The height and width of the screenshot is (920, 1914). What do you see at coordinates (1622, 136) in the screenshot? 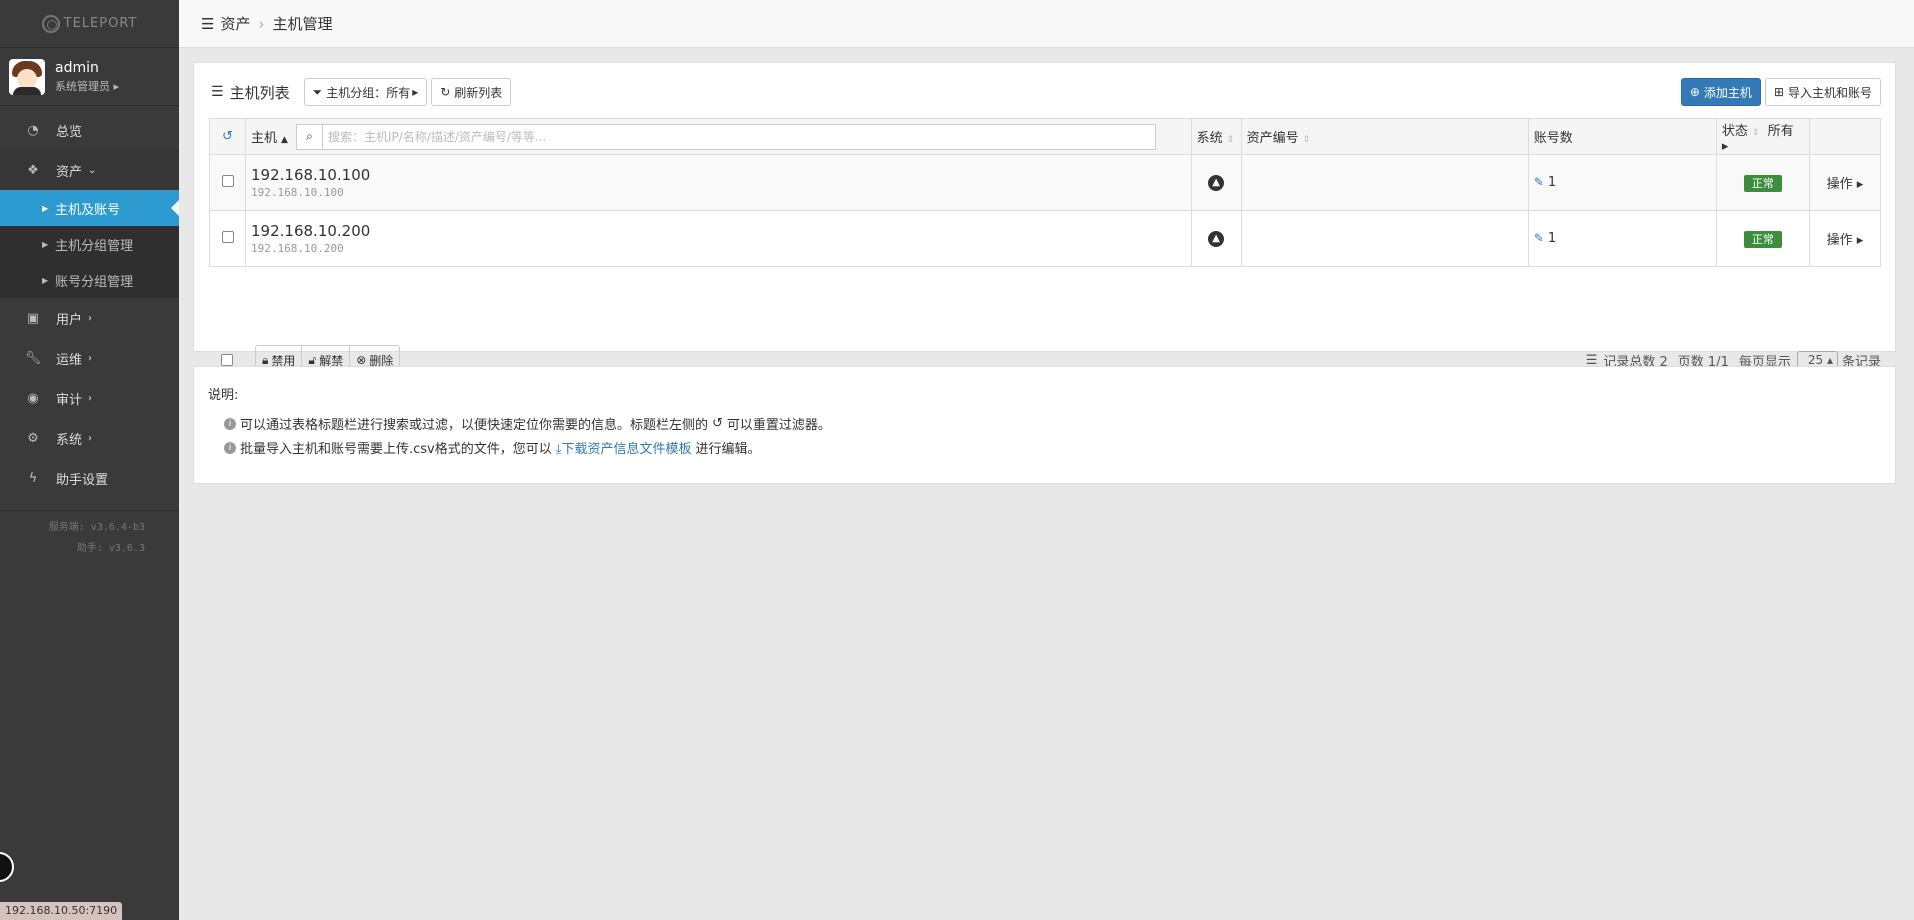
I see `accounts-column-header: 账号数` at bounding box center [1622, 136].